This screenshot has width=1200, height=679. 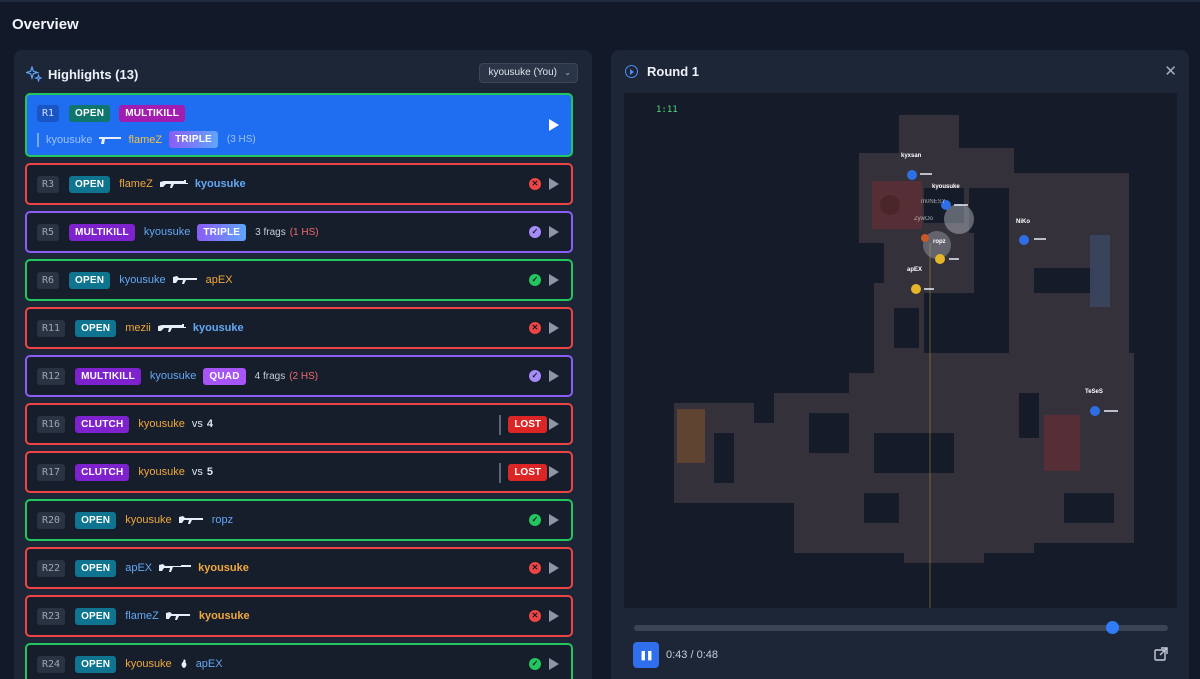 What do you see at coordinates (299, 328) in the screenshot?
I see `highlight-row-r11: R11 OPEN mezii kyousuke ✕` at bounding box center [299, 328].